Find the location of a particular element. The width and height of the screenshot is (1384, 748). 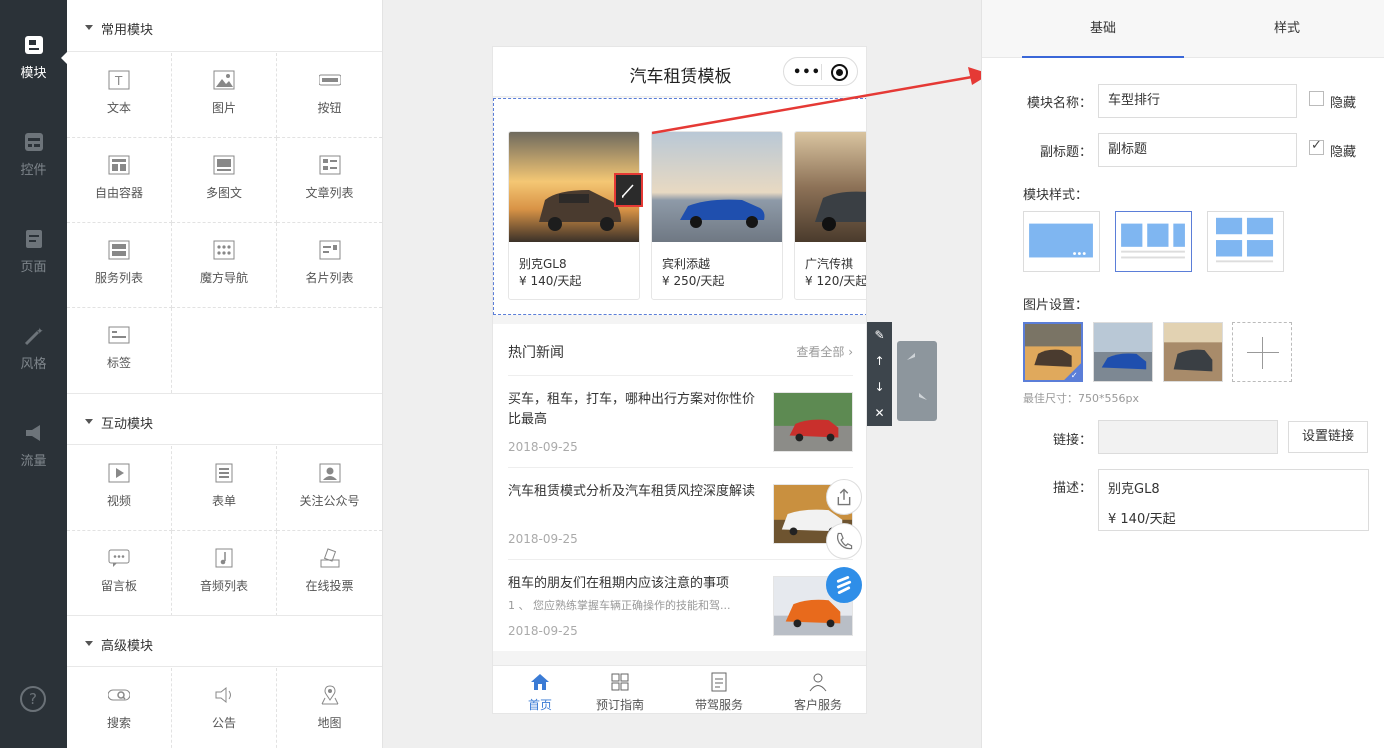

style-banner-icon is located at coordinates (1061, 240).